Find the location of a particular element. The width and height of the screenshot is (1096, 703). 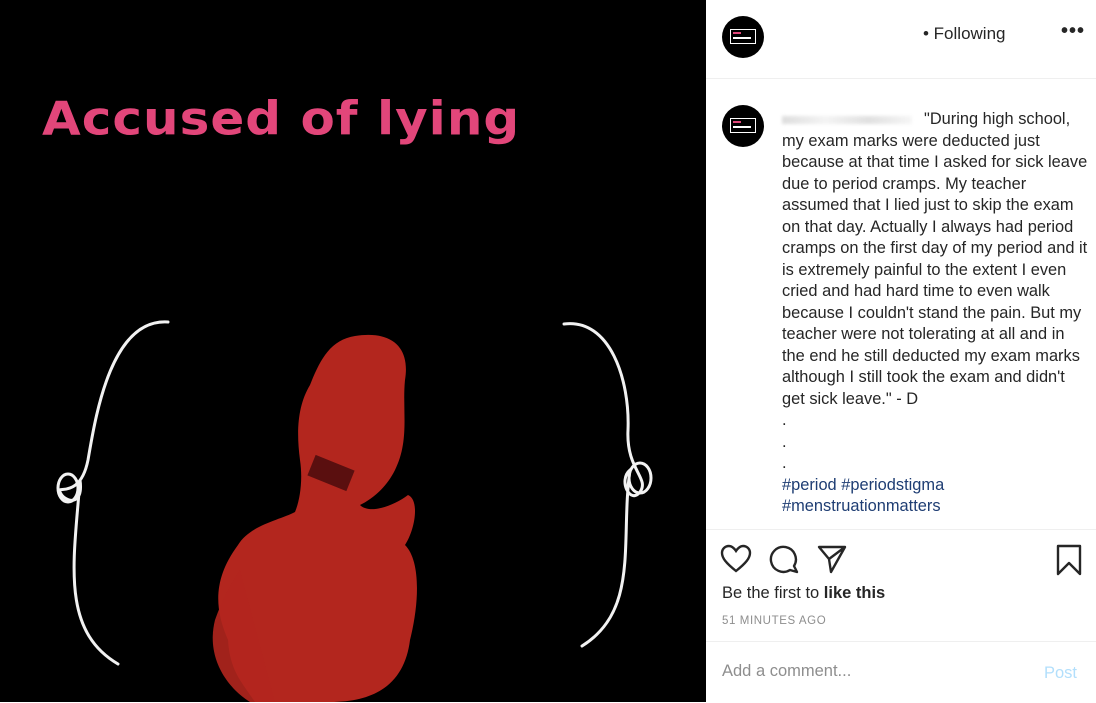

bookmark-icon is located at coordinates (1069, 560).